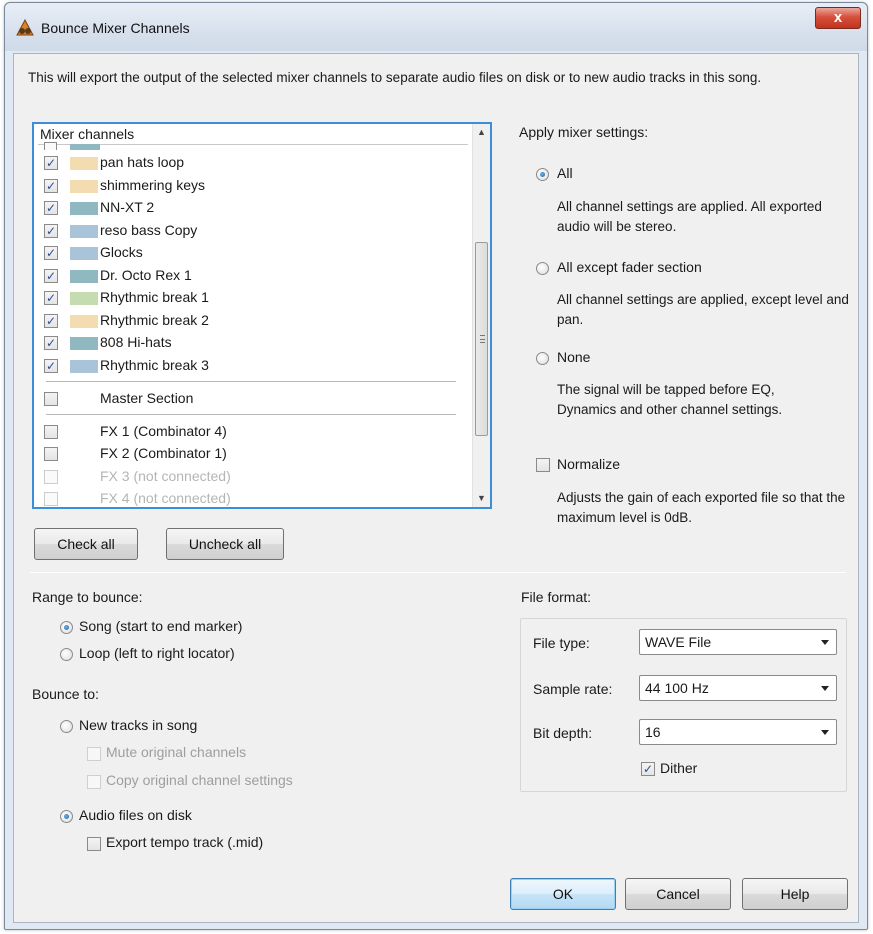  What do you see at coordinates (184, 842) in the screenshot?
I see `export-tempo-label: Export tempo track (.mid)` at bounding box center [184, 842].